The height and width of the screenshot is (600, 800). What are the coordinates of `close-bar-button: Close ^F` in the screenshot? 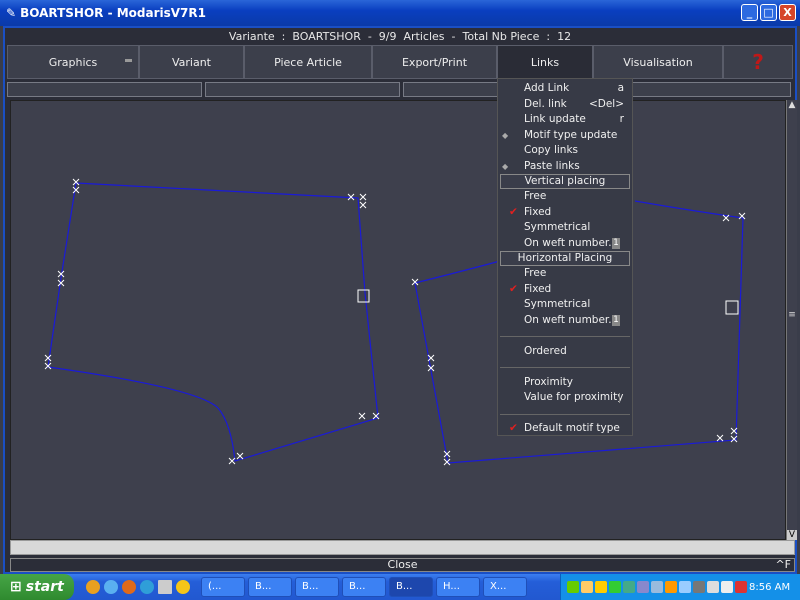 It's located at (402, 565).